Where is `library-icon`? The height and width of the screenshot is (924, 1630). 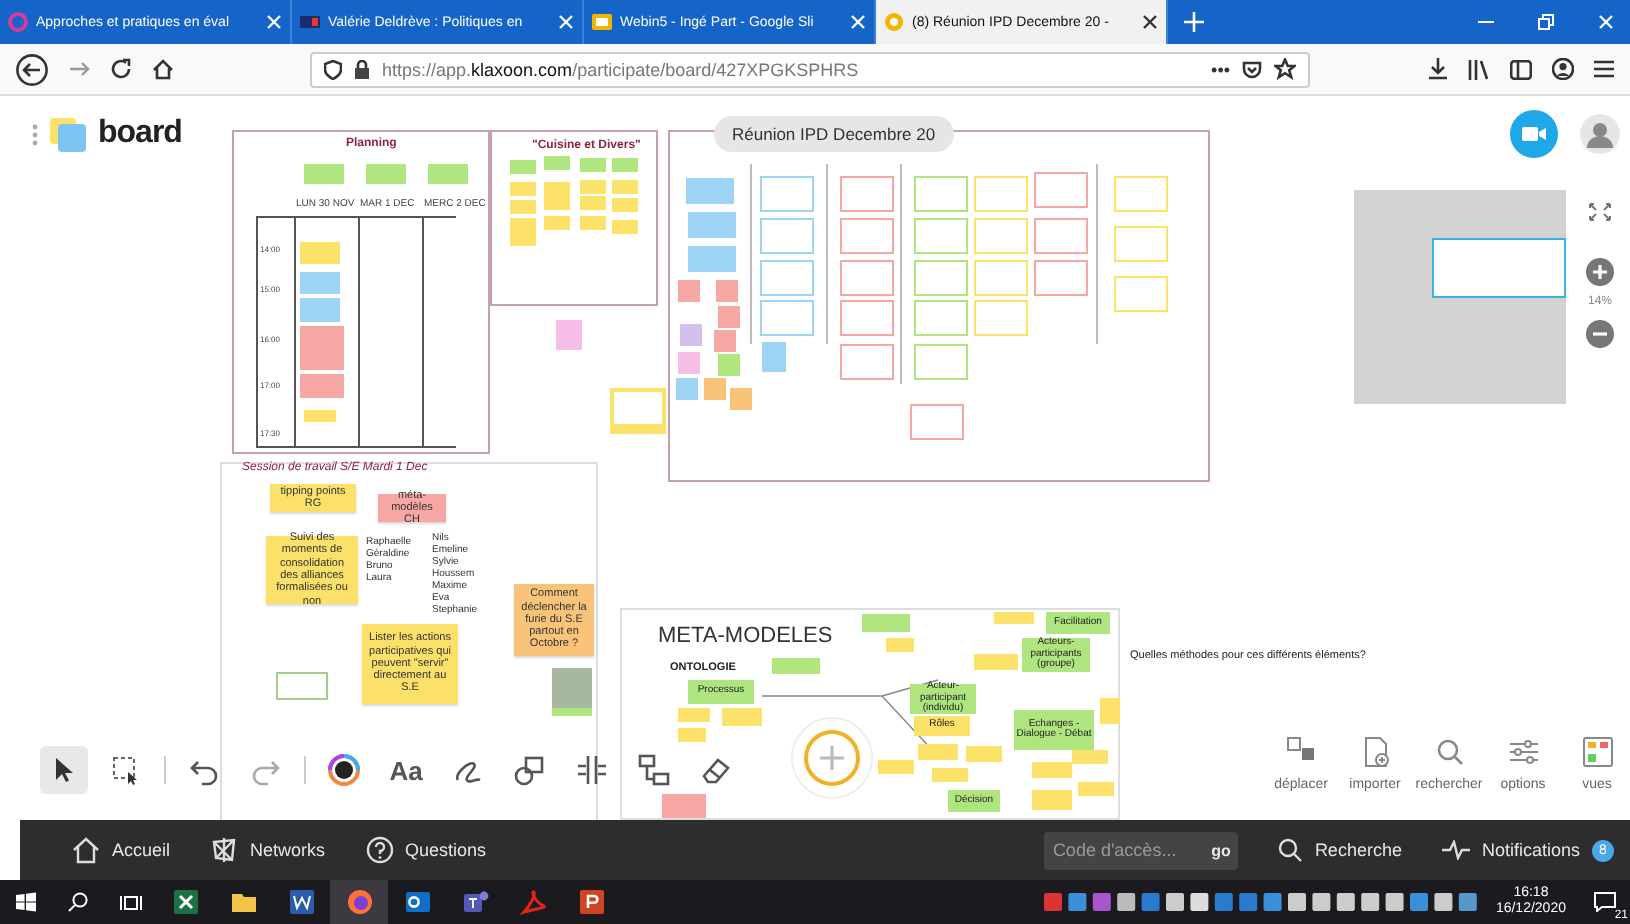
library-icon is located at coordinates (1479, 69).